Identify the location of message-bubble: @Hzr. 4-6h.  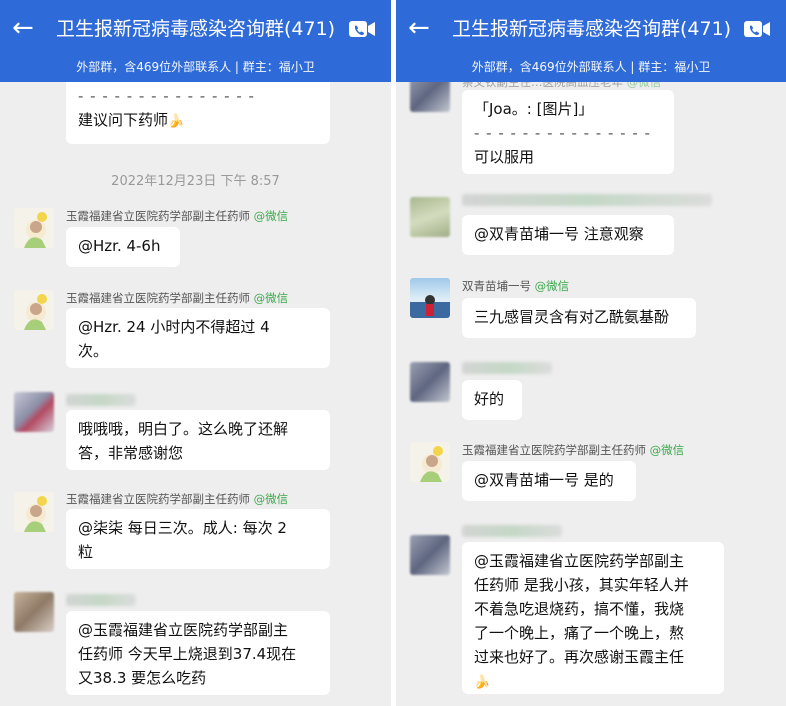
(123, 247).